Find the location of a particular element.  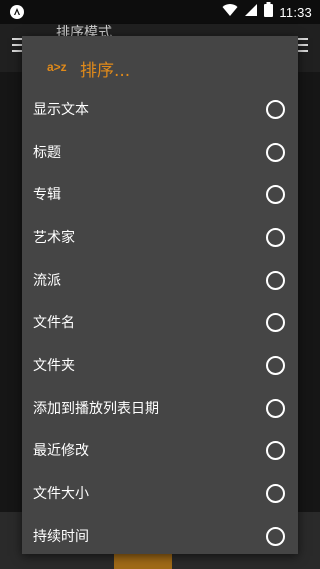

sort-option-title: 标题 is located at coordinates (160, 152).